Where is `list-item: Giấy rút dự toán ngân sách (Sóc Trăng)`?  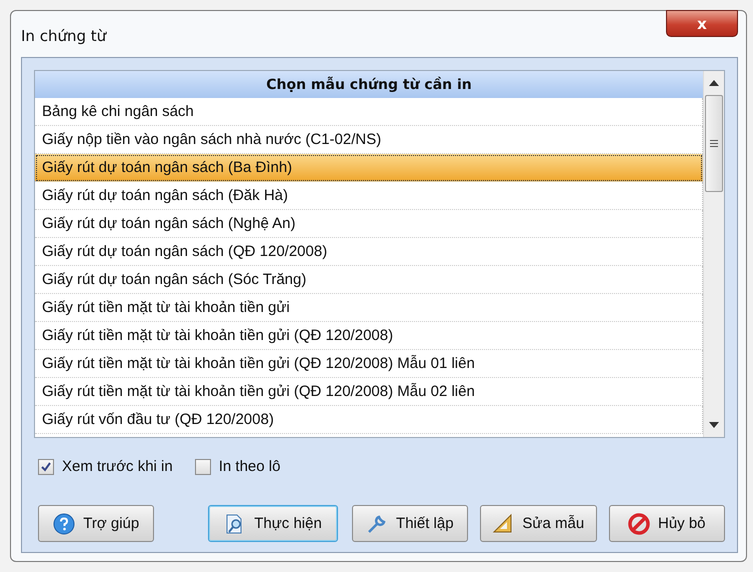
list-item: Giấy rút dự toán ngân sách (Sóc Trăng) is located at coordinates (369, 280).